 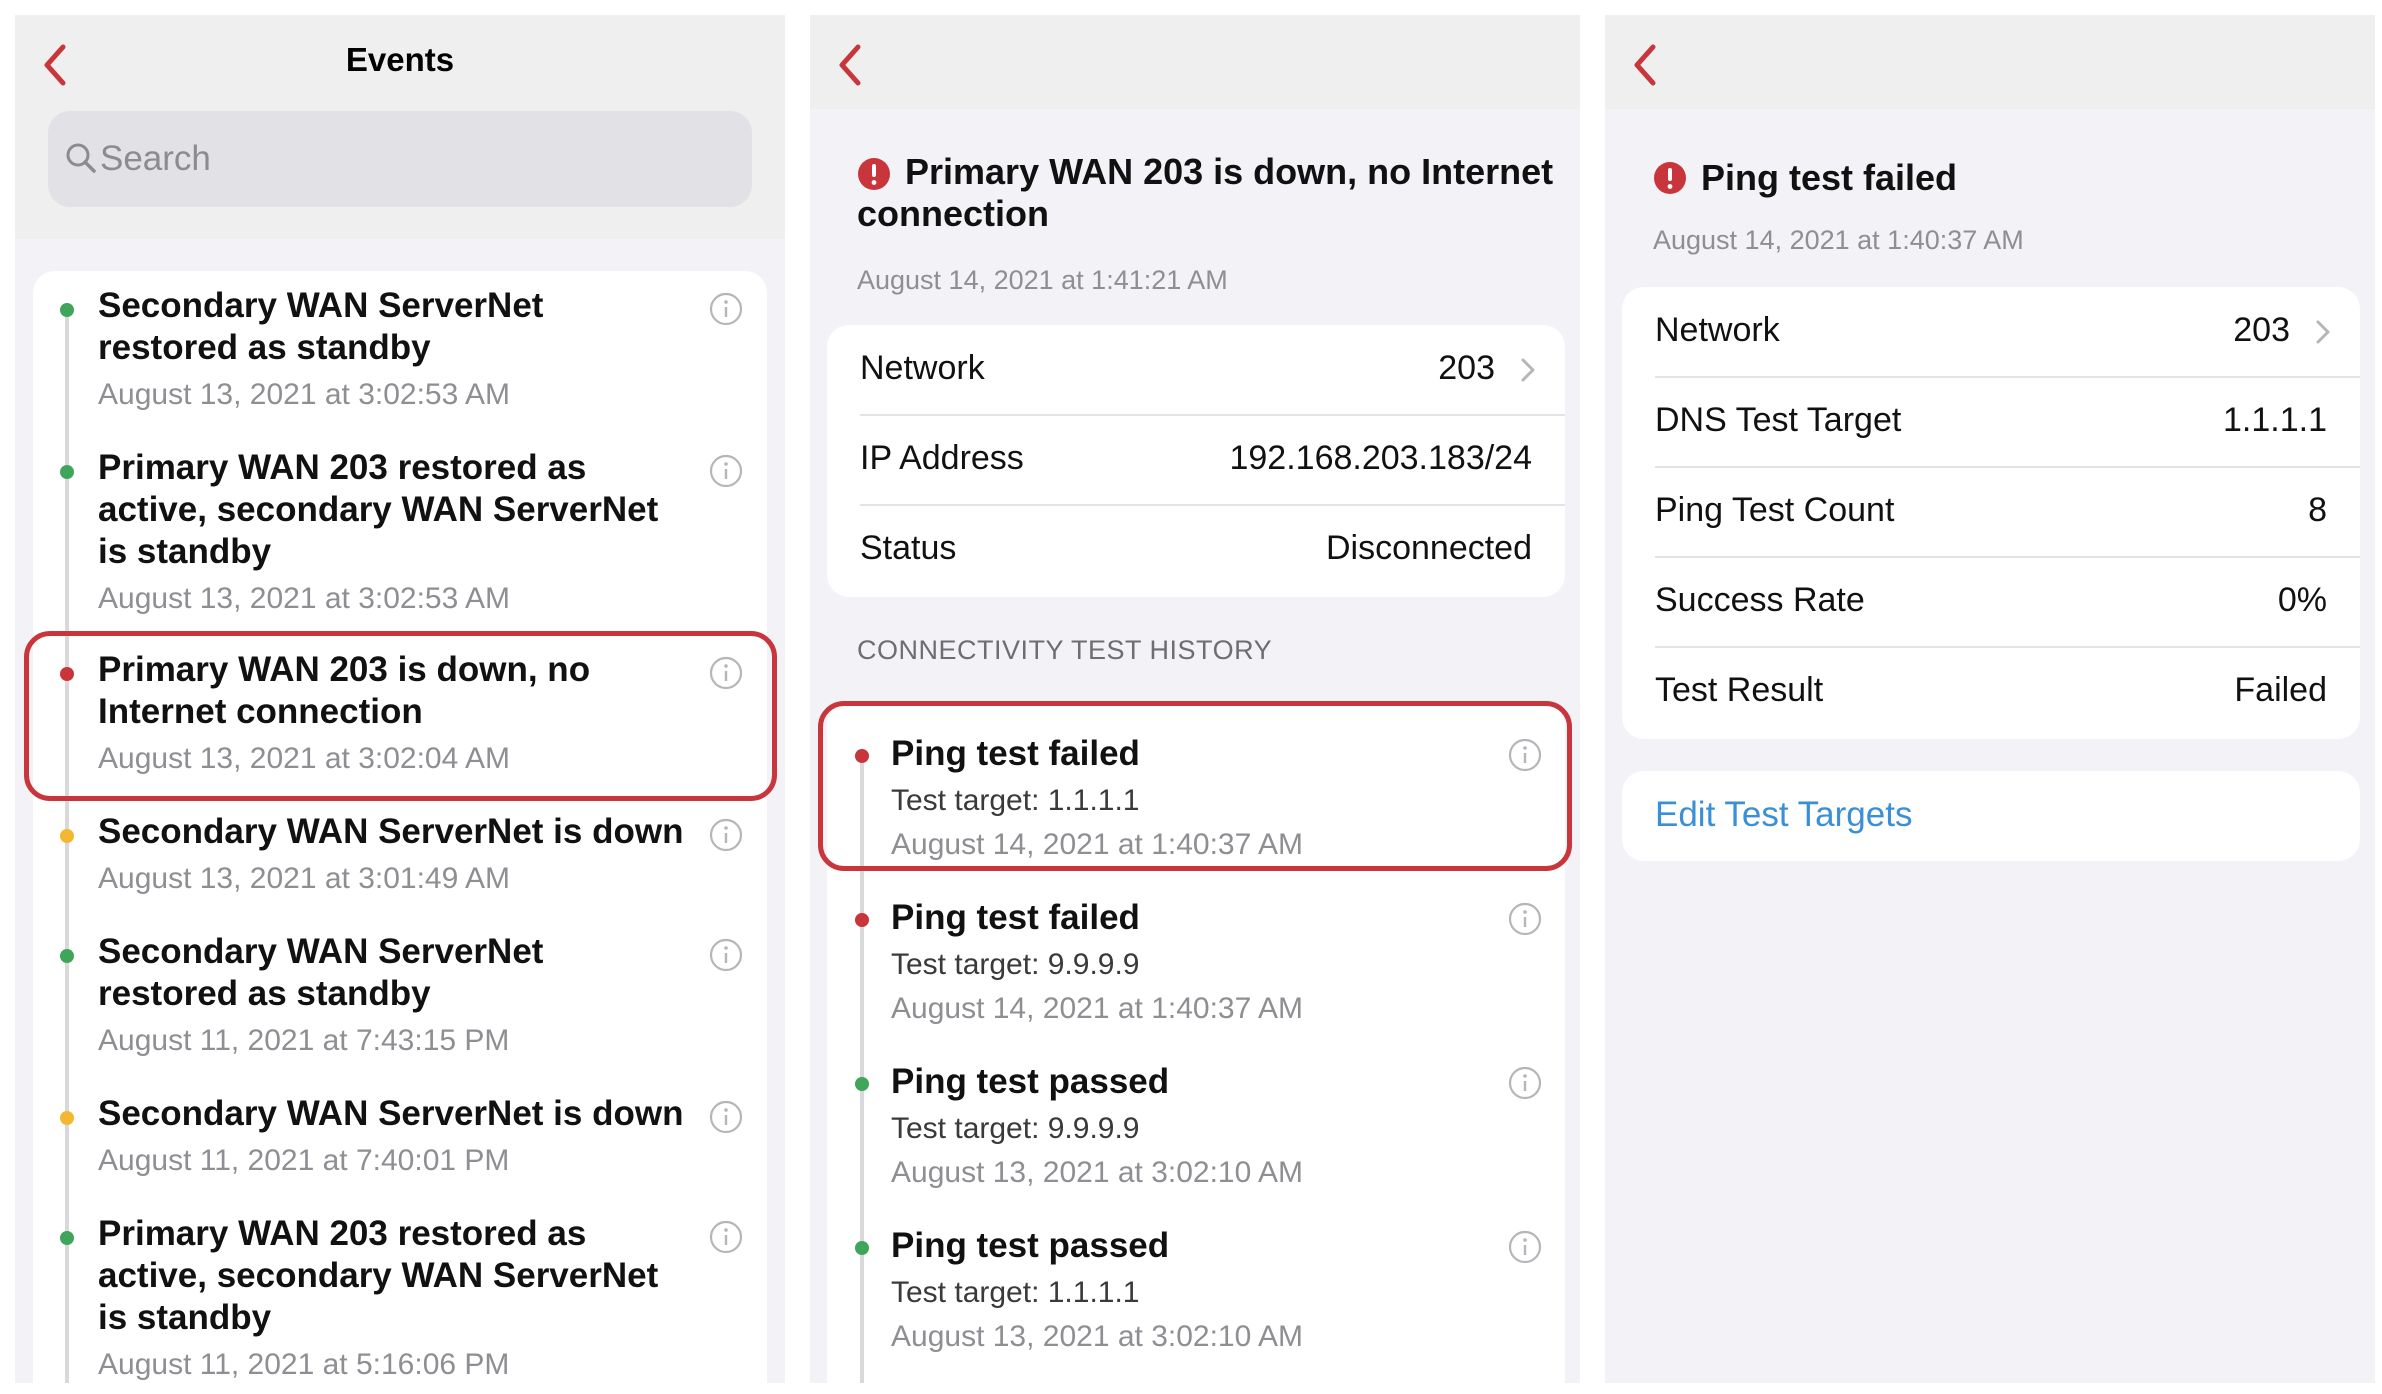 What do you see at coordinates (1990, 62) in the screenshot?
I see `test-nav-bar` at bounding box center [1990, 62].